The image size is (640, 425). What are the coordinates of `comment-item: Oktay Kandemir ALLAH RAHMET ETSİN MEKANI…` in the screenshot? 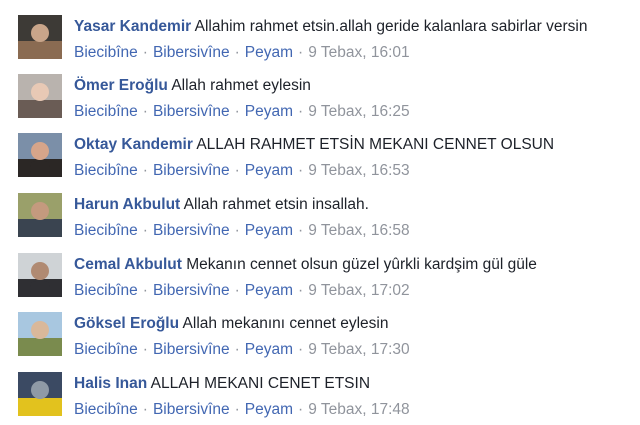 It's located at (320, 148).